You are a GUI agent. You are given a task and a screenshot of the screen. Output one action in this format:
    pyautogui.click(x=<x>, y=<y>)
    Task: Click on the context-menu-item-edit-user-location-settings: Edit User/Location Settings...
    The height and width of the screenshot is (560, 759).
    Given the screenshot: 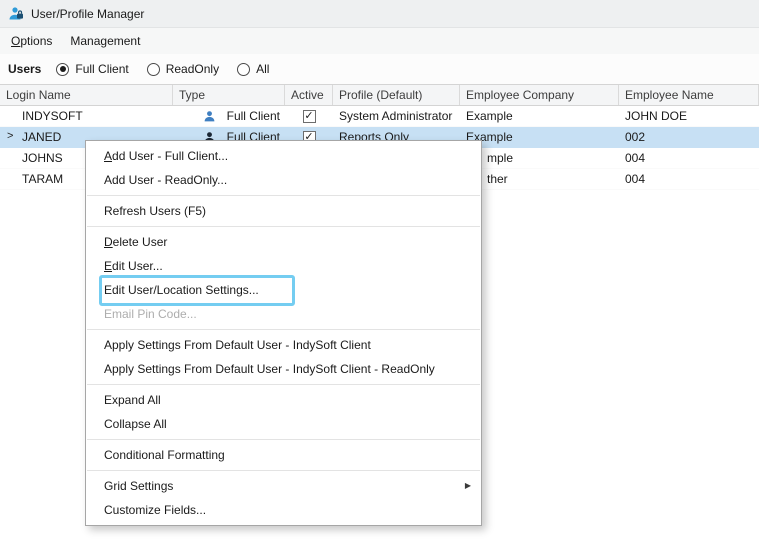 What is the action you would take?
    pyautogui.click(x=283, y=290)
    